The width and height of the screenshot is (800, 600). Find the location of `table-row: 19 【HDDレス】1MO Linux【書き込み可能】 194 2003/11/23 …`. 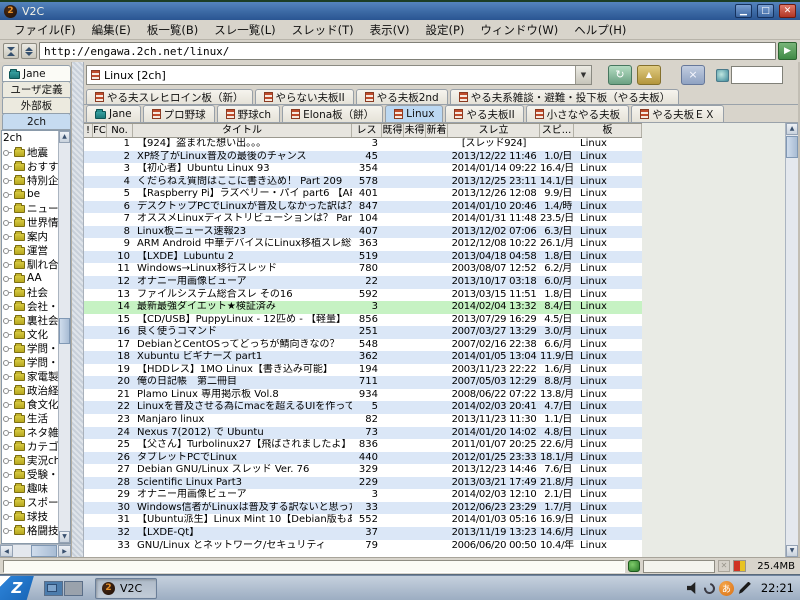

table-row: 19 【HDDレス】1MO Linux【書き込み可能】 194 2003/11/23 … is located at coordinates (363, 370).